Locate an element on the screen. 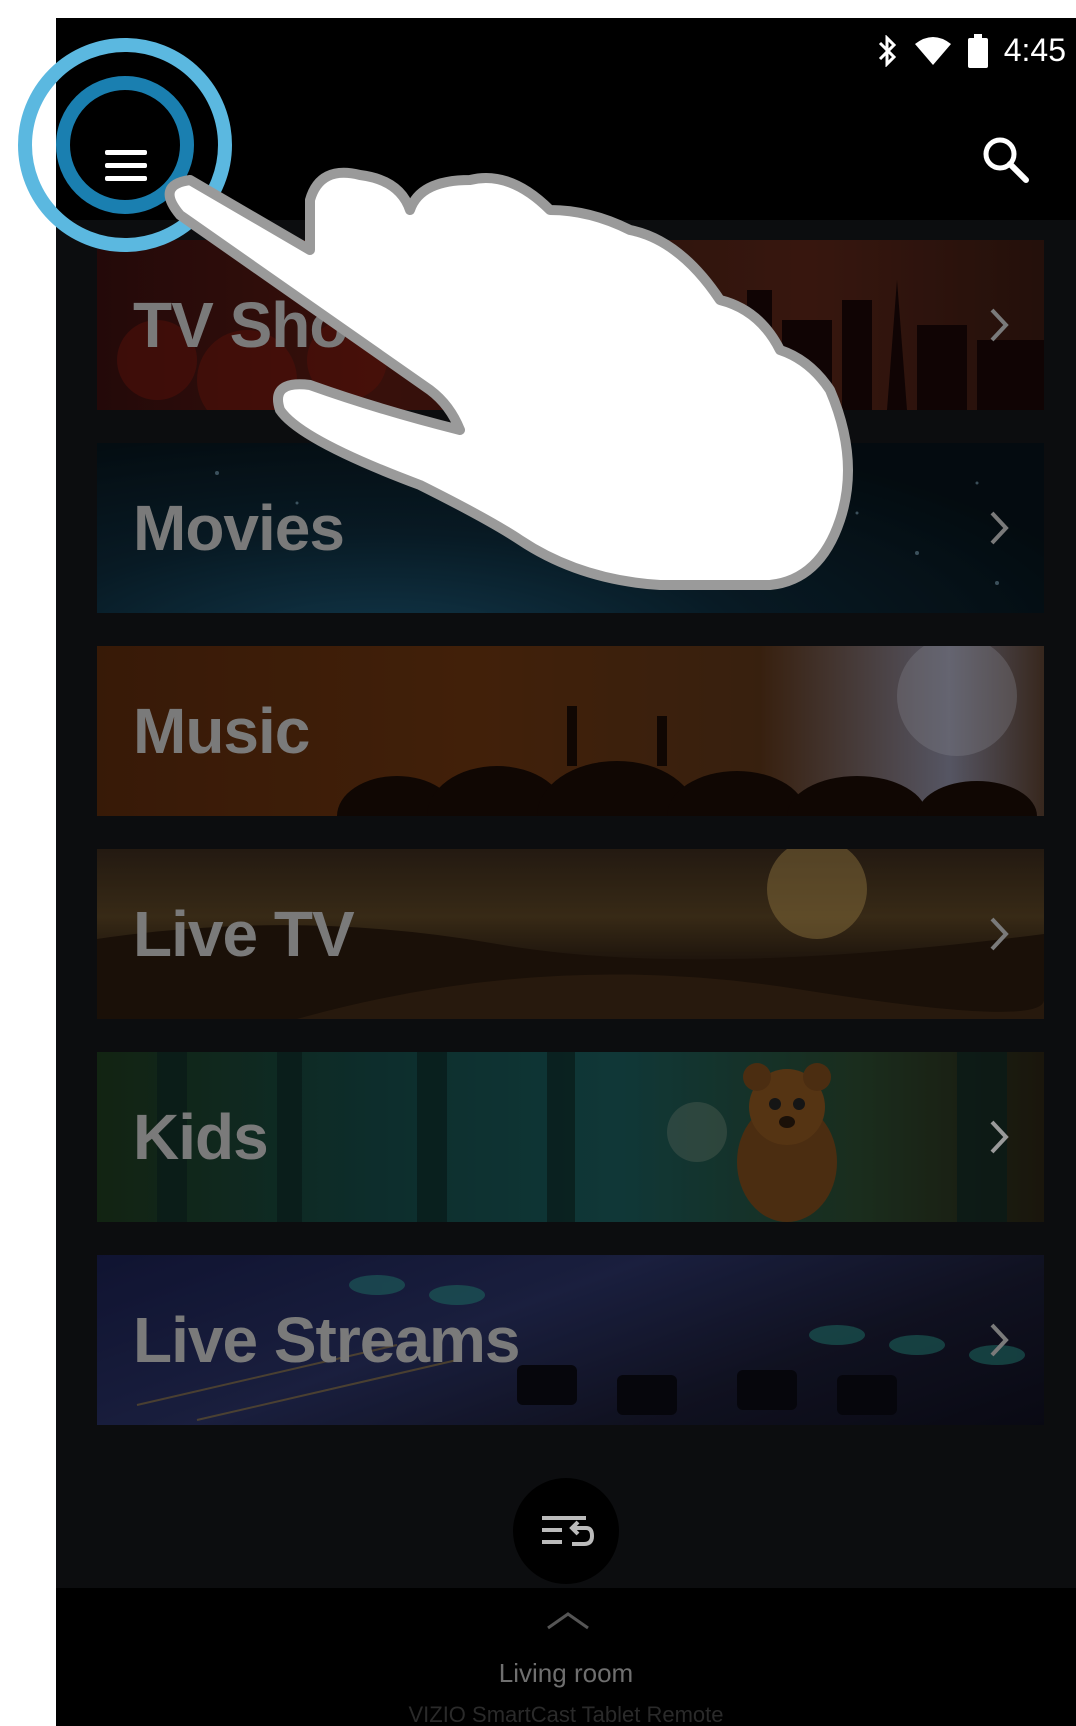  status-icons: 4:45 is located at coordinates (971, 50).